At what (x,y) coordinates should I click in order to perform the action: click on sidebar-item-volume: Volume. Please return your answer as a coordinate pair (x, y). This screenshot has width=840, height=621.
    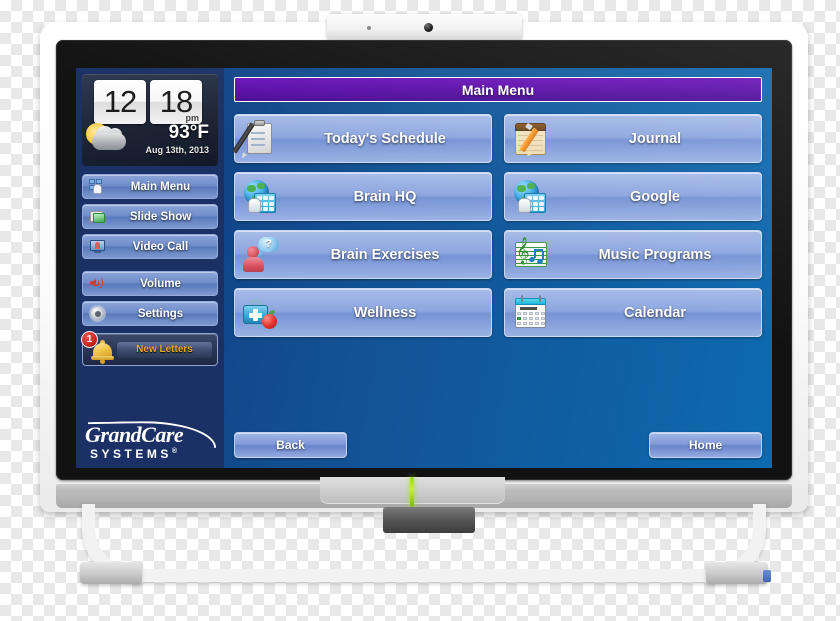
    Looking at the image, I should click on (150, 283).